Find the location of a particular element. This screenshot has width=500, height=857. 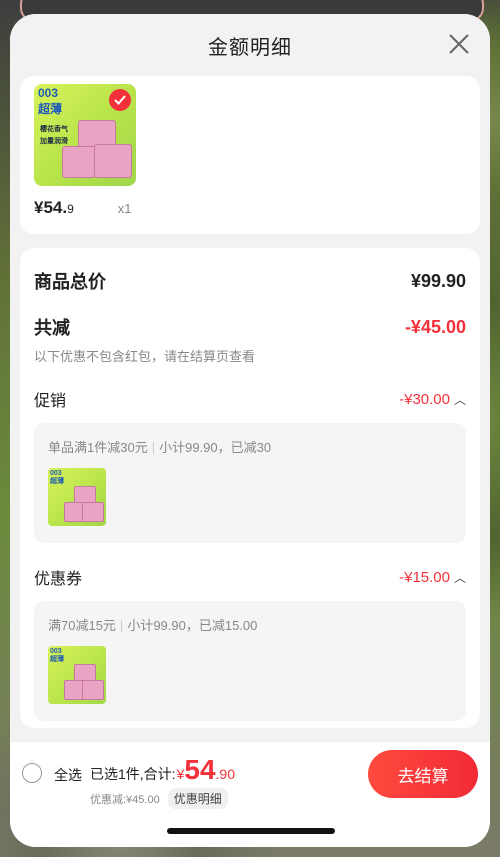

order-total: 已选1件,合计: ¥ 54 .90 is located at coordinates (162, 770).